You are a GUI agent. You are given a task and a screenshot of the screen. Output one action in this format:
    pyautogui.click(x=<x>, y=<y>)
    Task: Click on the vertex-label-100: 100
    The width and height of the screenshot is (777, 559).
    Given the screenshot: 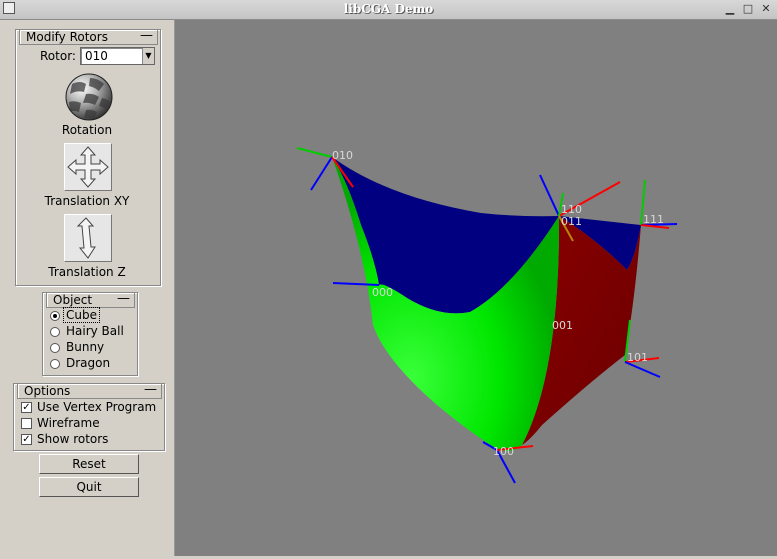 What is the action you would take?
    pyautogui.click(x=503, y=451)
    